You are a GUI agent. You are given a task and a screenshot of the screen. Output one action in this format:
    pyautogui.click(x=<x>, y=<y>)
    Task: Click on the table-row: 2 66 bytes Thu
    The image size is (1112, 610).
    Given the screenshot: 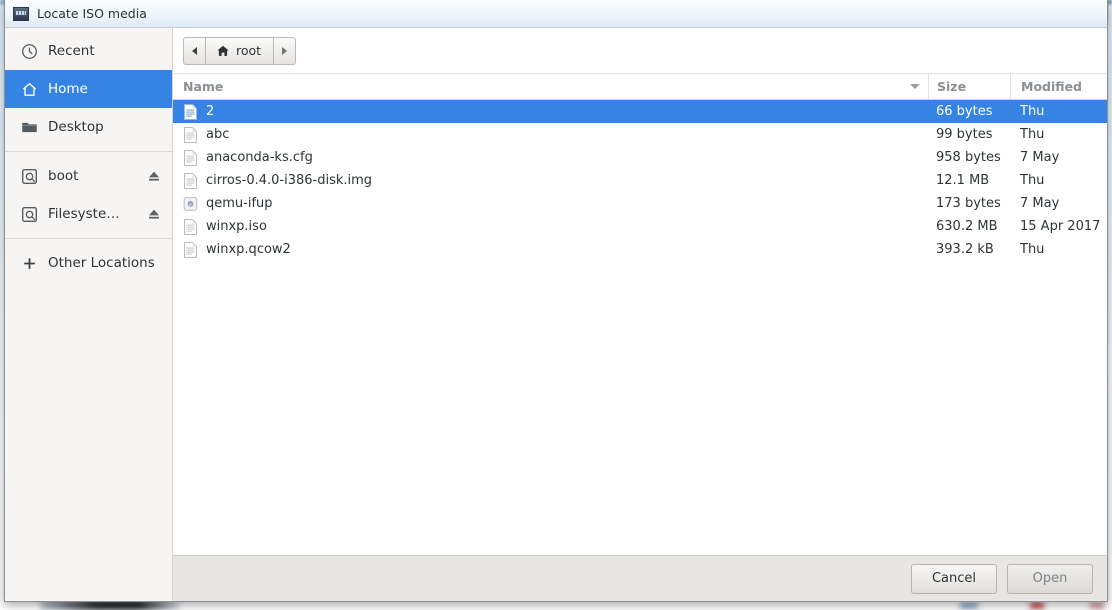 What is the action you would take?
    pyautogui.click(x=640, y=111)
    